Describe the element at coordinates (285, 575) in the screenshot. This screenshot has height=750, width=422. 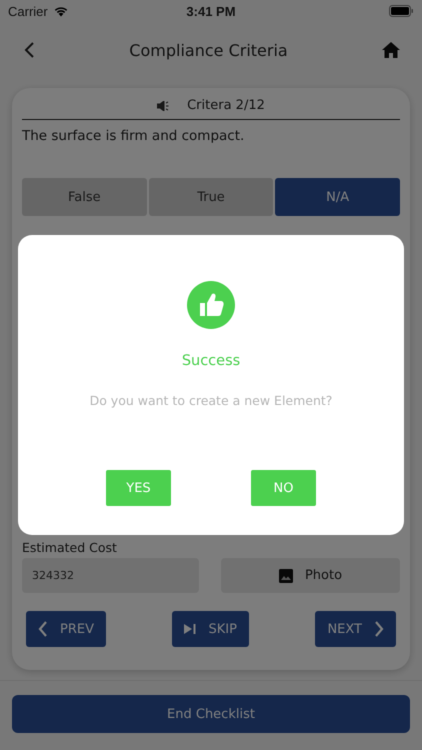
I see `image-icon` at that location.